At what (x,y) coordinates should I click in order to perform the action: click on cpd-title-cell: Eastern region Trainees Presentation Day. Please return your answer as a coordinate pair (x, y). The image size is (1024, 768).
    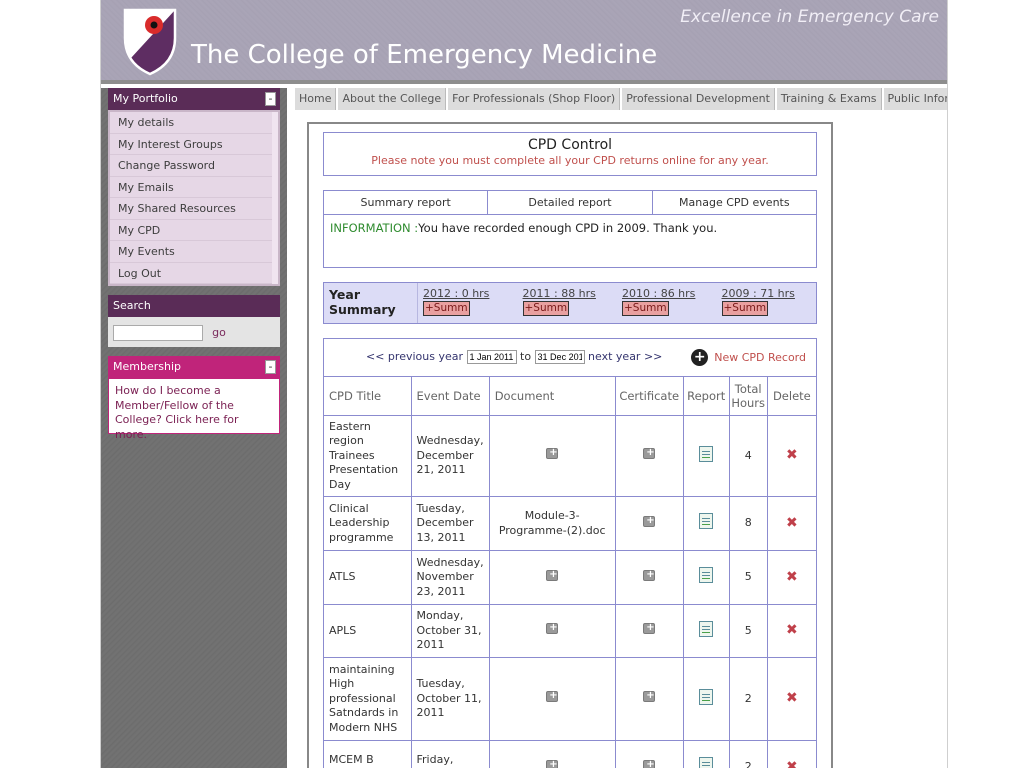
    Looking at the image, I should click on (368, 456).